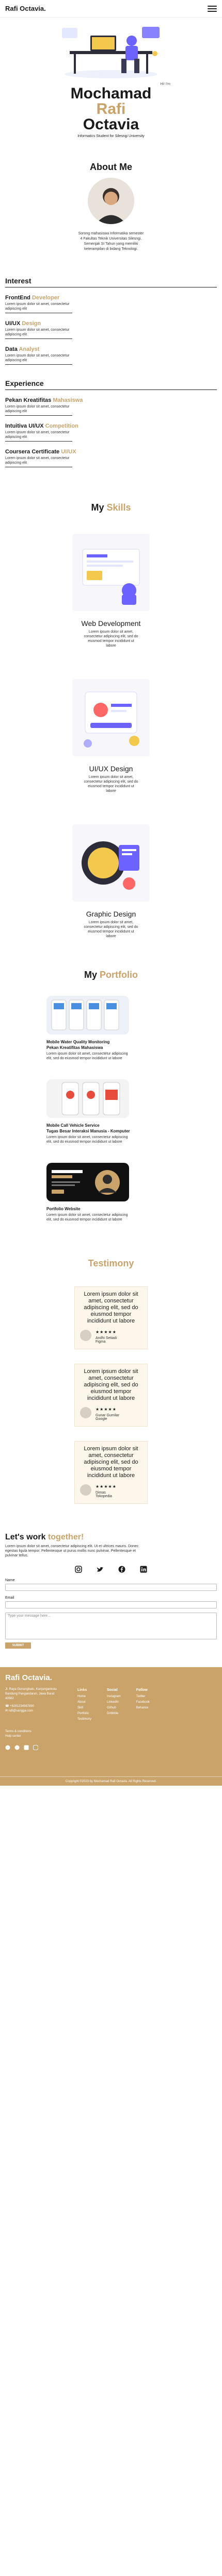 The width and height of the screenshot is (222, 2576). Describe the element at coordinates (20, 1707) in the screenshot. I see `footer-phone: ☎ +6281234567890` at that location.